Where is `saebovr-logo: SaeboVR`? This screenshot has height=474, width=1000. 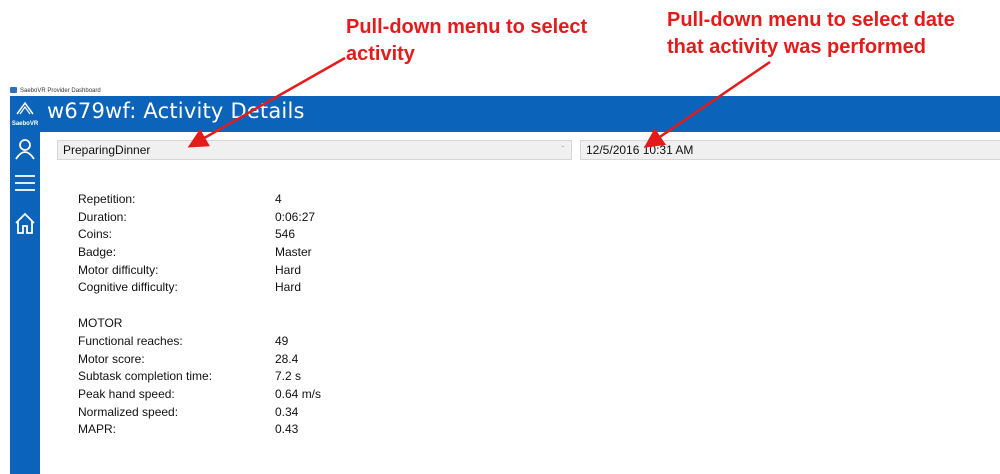 saebovr-logo: SaeboVR is located at coordinates (25, 114).